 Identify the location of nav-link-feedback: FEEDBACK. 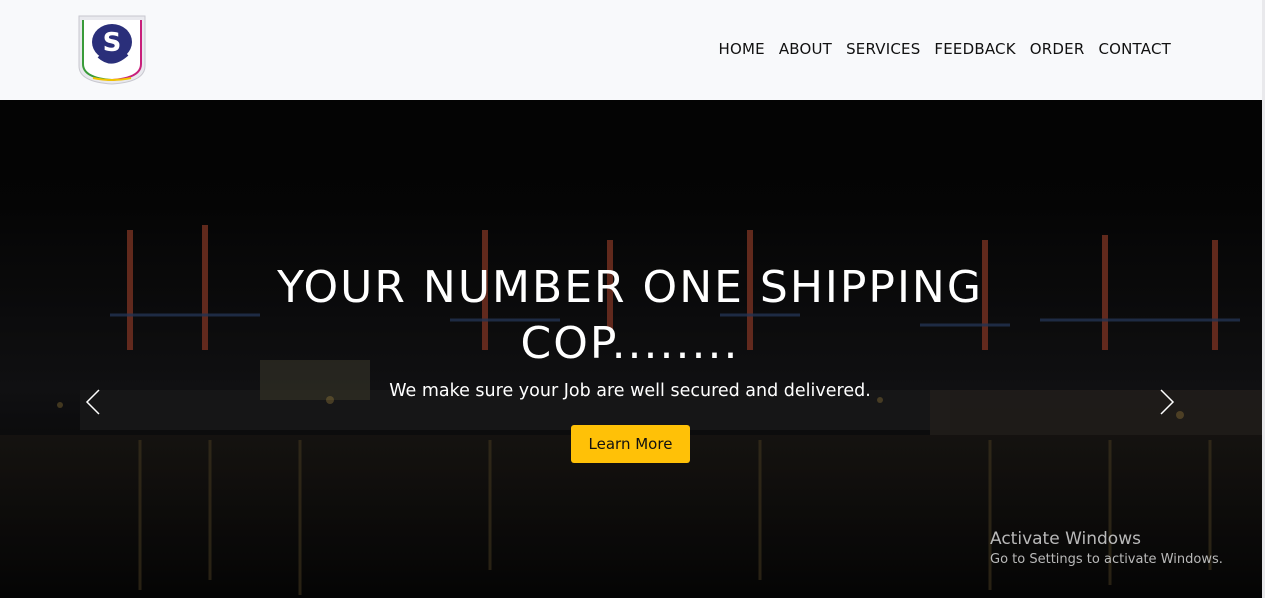
(974, 49).